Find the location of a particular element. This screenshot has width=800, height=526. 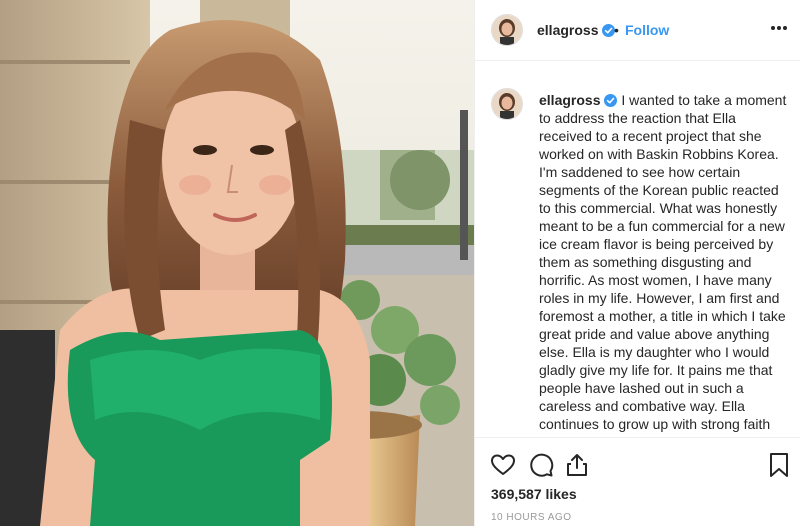

post-header: ellagross • Follow is located at coordinates (637, 30).